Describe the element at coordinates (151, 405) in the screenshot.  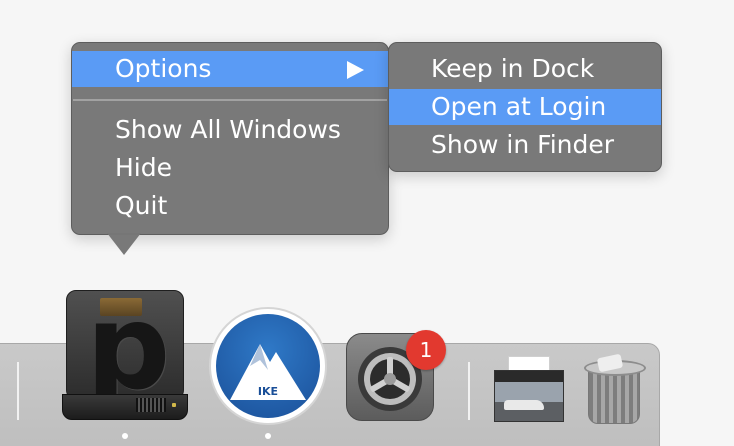
I see `drive-vent` at that location.